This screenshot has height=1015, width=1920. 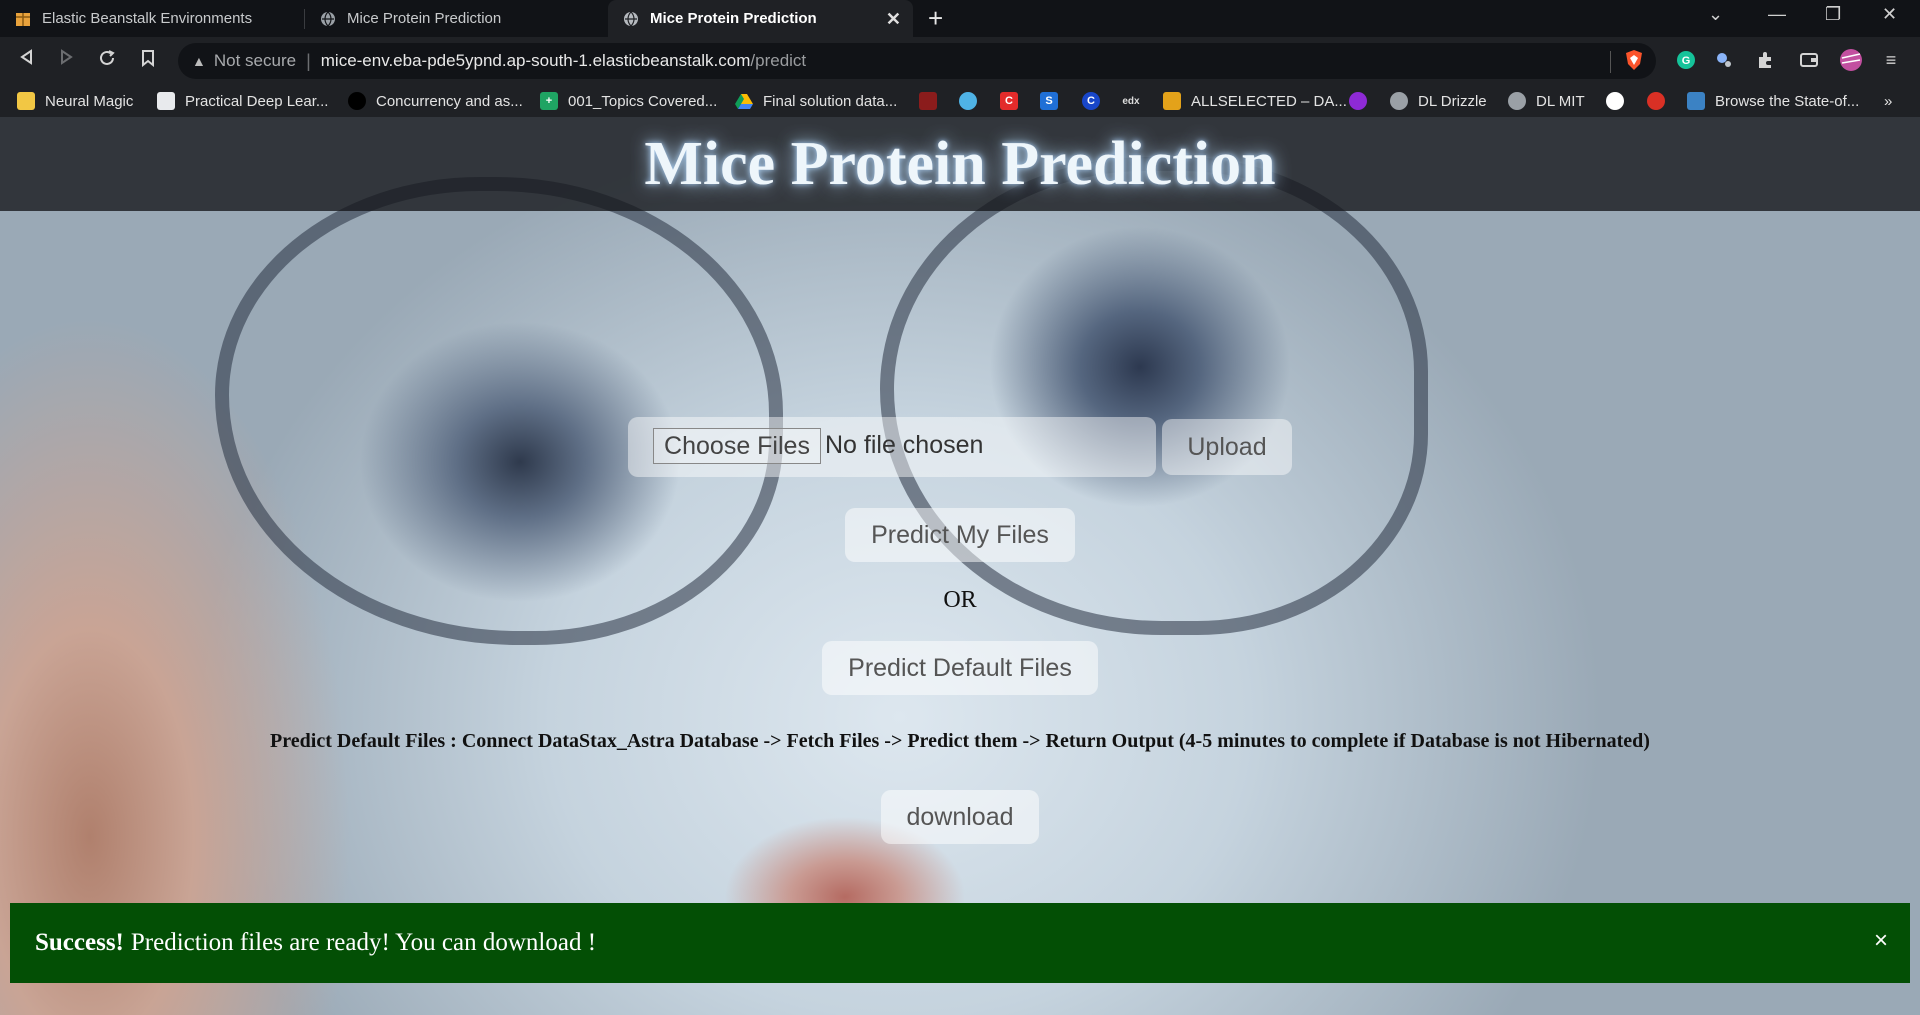 I want to click on avatar, so click(x=1851, y=60).